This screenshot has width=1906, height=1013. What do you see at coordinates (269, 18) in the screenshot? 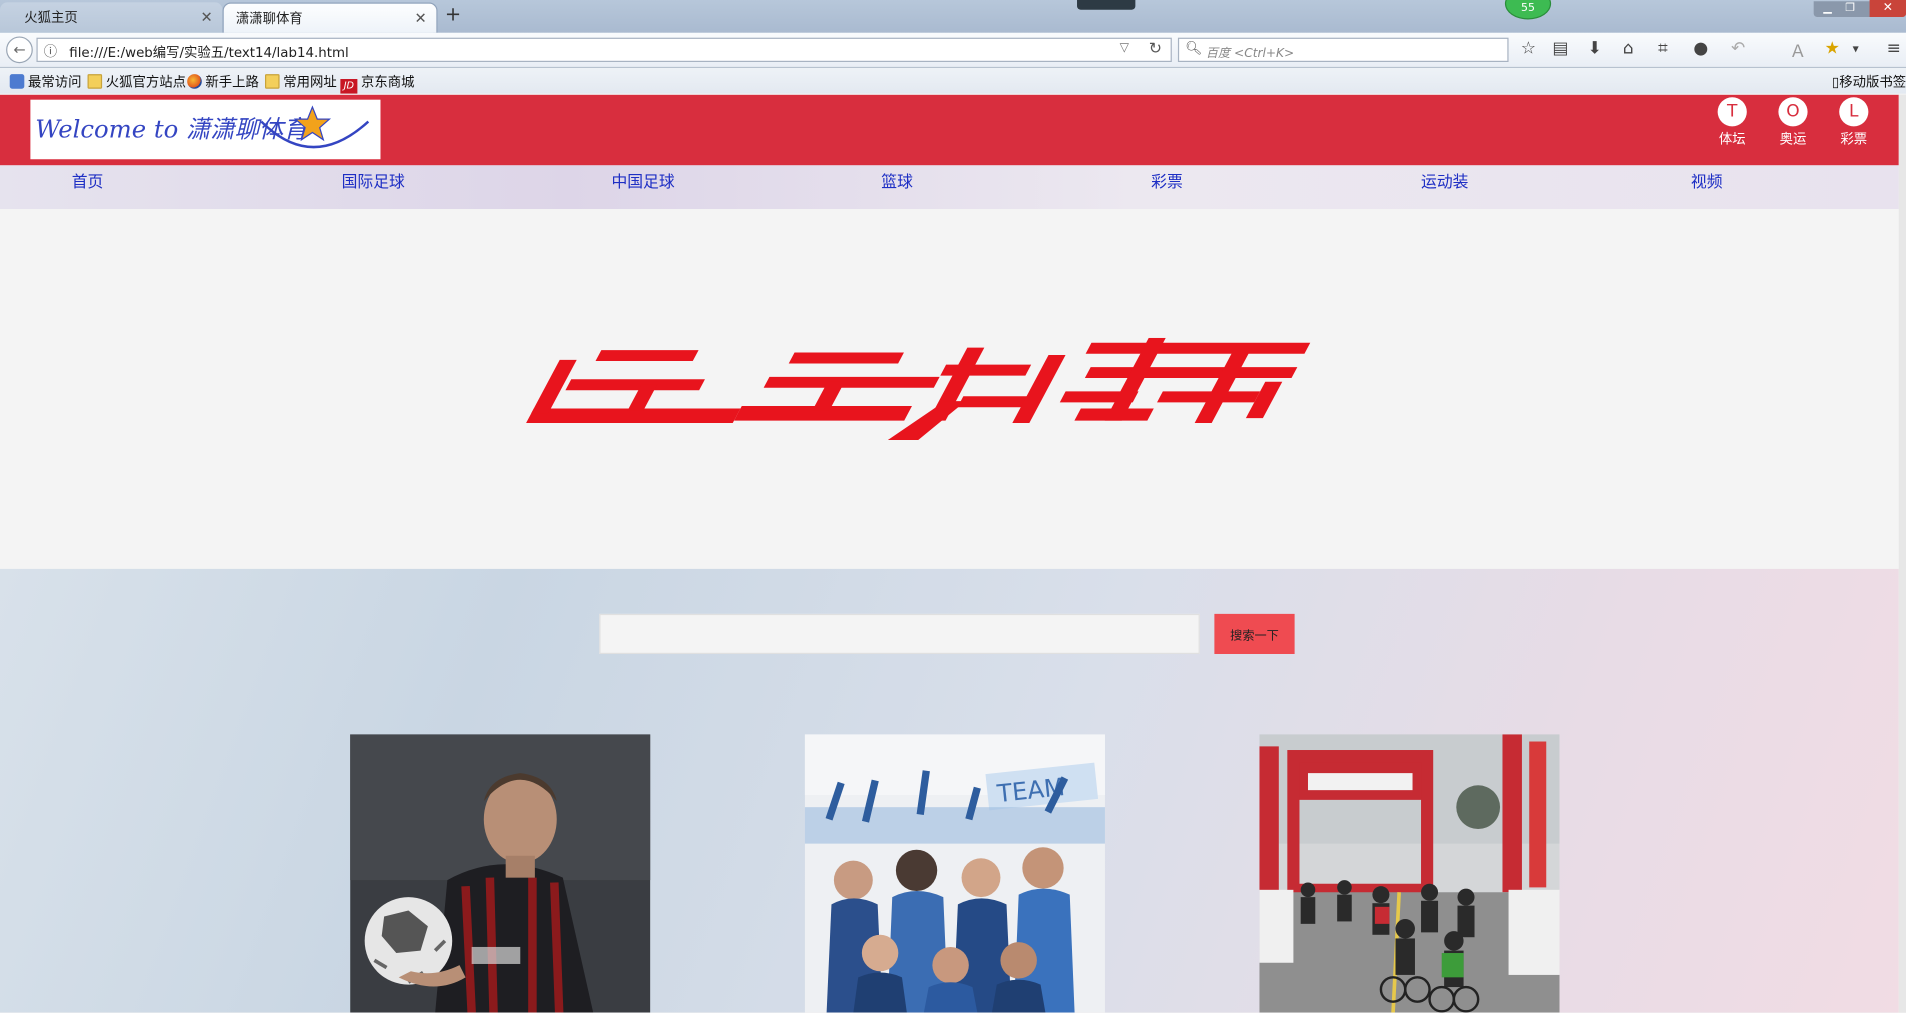
I see `tab-label: 潇潇聊体育` at bounding box center [269, 18].